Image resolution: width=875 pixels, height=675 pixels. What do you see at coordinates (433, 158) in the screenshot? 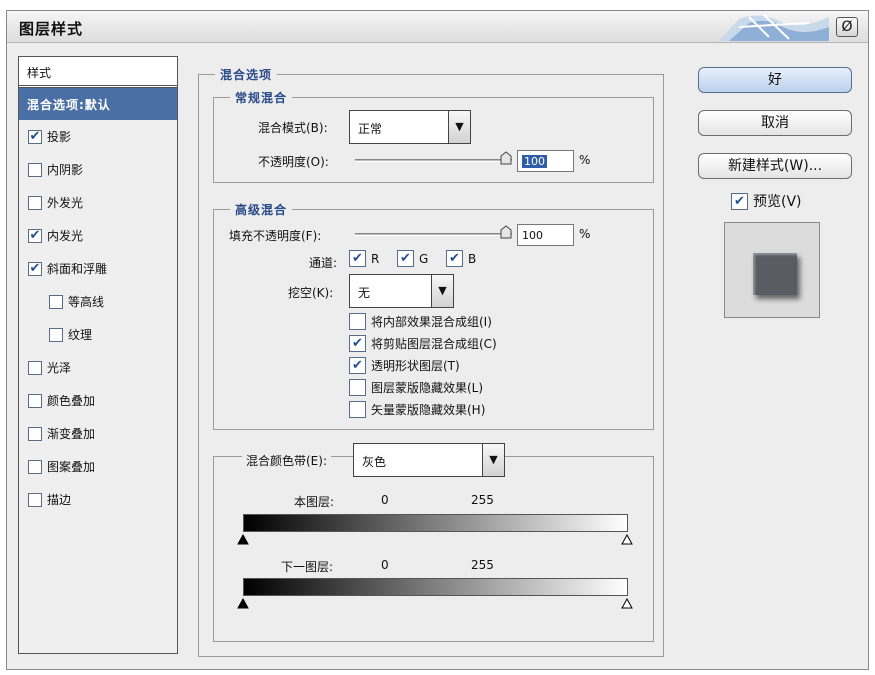
I see `opacity-slider` at bounding box center [433, 158].